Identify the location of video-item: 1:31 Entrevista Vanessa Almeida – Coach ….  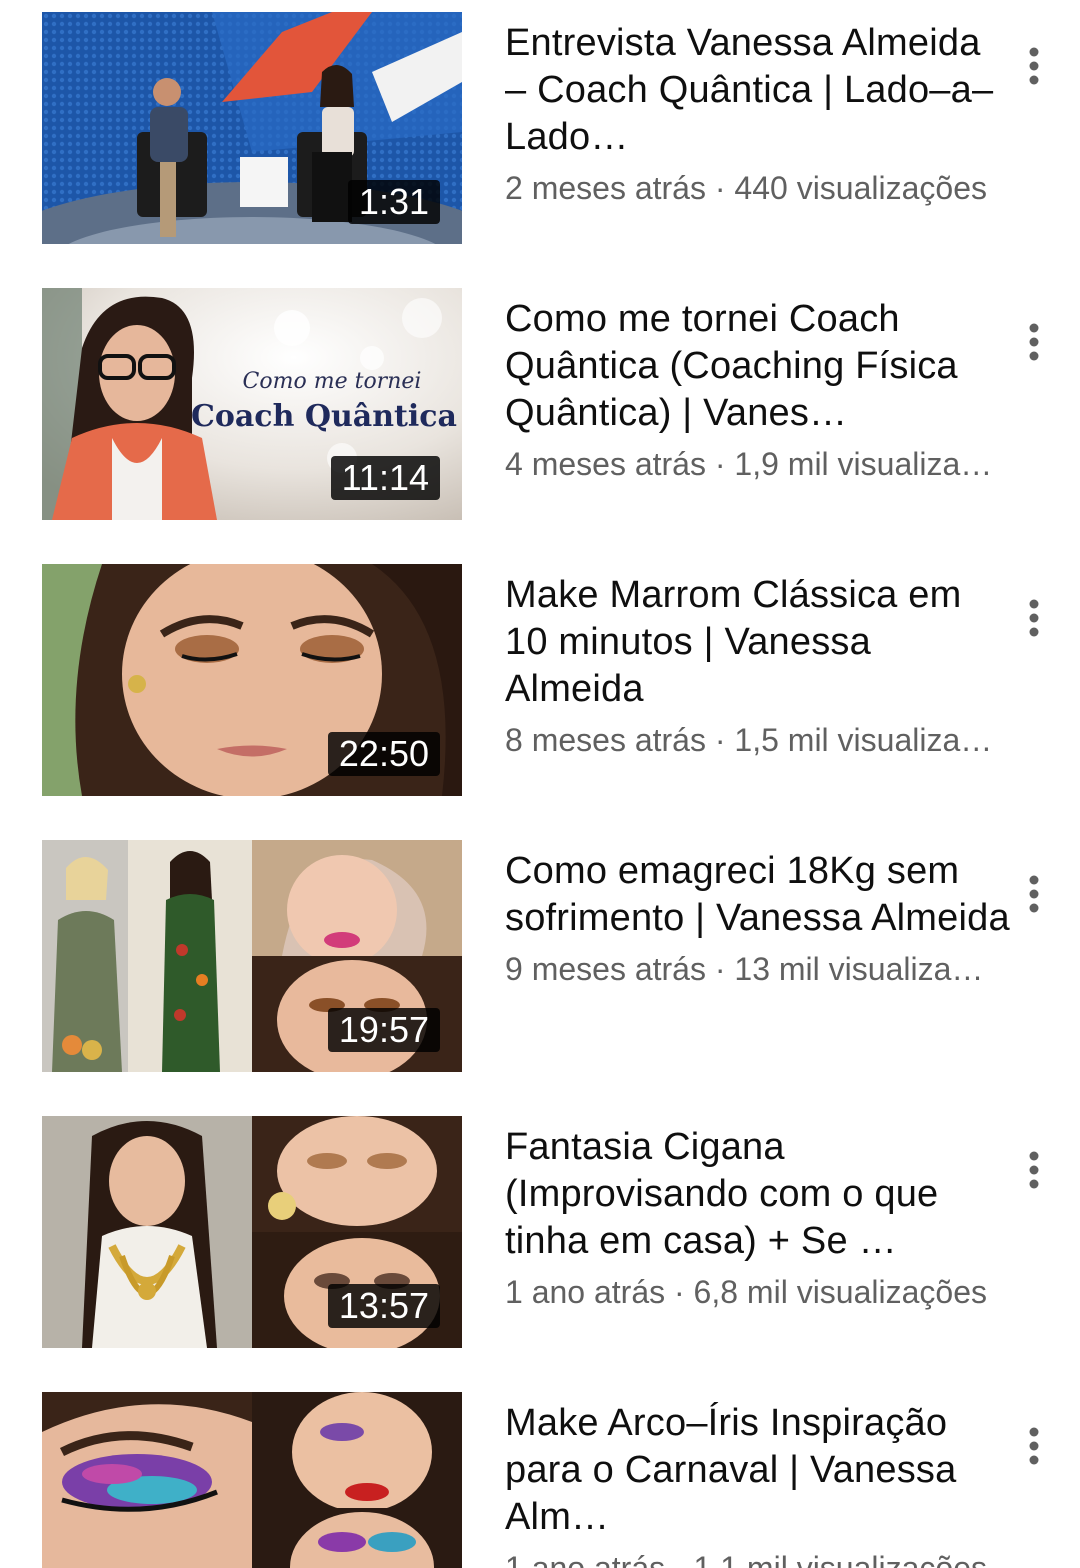
(540, 128).